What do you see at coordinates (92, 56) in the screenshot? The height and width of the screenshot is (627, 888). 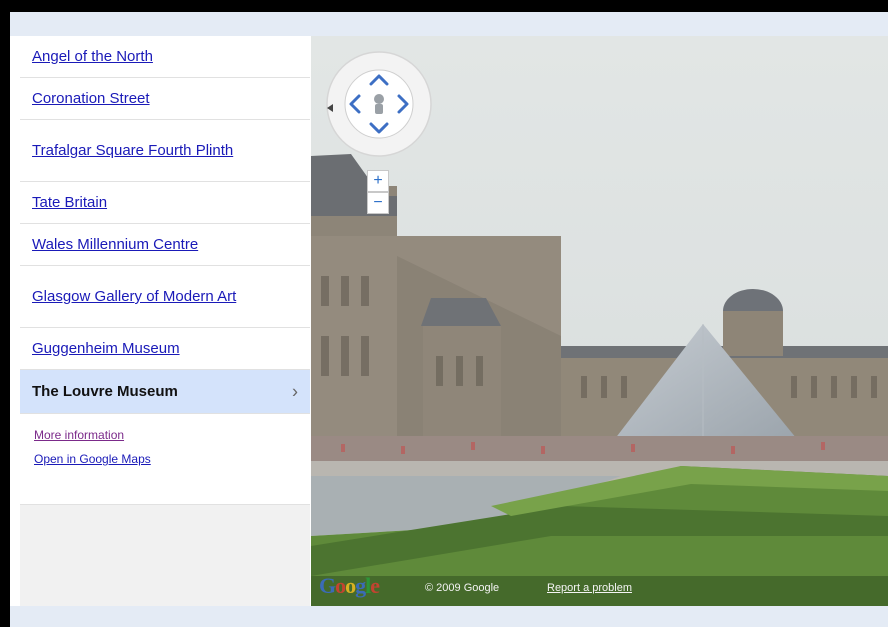 I see `sidebar-item-label: Angel of the North` at bounding box center [92, 56].